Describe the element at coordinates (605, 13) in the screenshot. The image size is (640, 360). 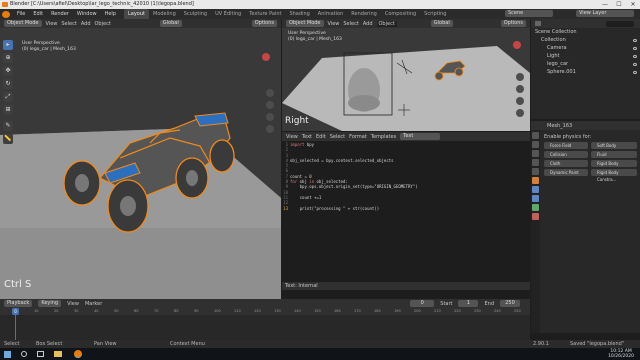
I see `view-layer-selector: View Layer` at that location.